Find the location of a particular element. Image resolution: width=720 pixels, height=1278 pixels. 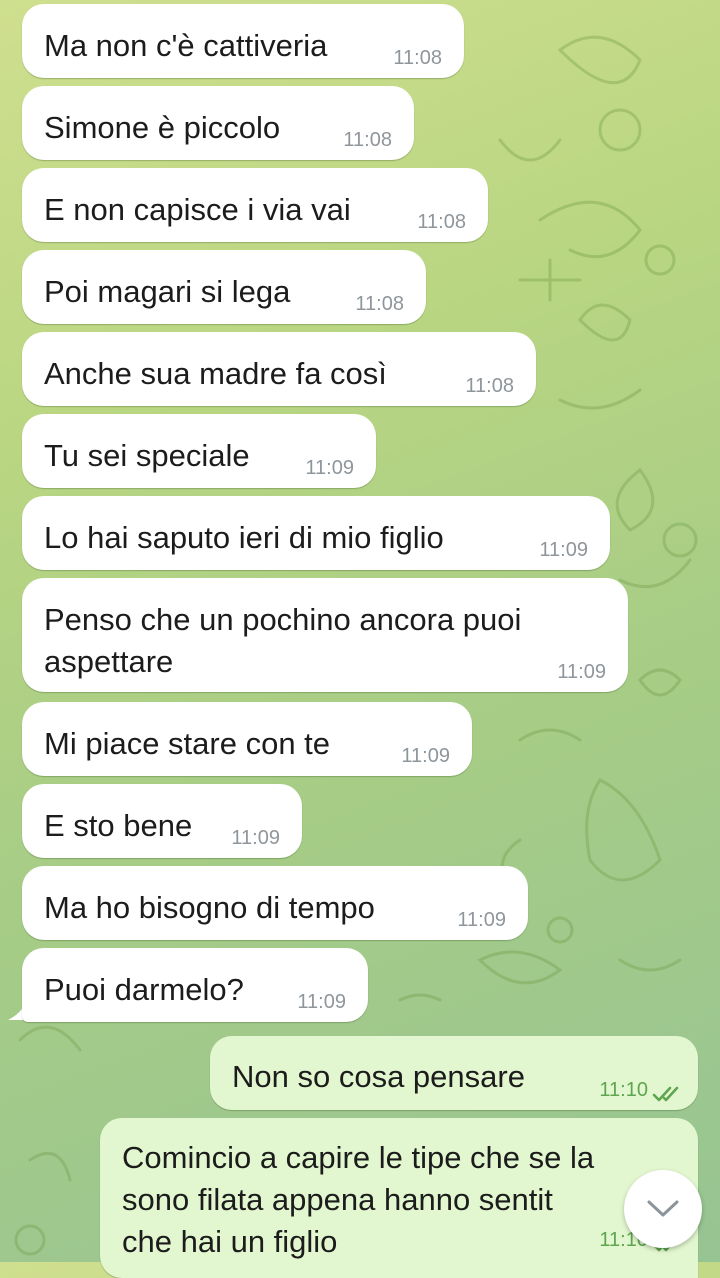

chevron-down-icon is located at coordinates (663, 1208).